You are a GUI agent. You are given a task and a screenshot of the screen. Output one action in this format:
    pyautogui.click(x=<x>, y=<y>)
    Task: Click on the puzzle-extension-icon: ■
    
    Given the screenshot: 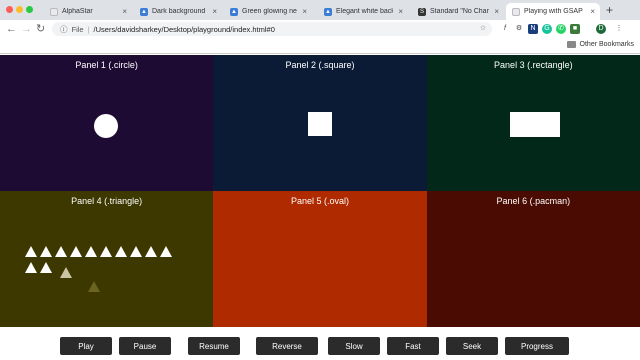 What is the action you would take?
    pyautogui.click(x=575, y=29)
    